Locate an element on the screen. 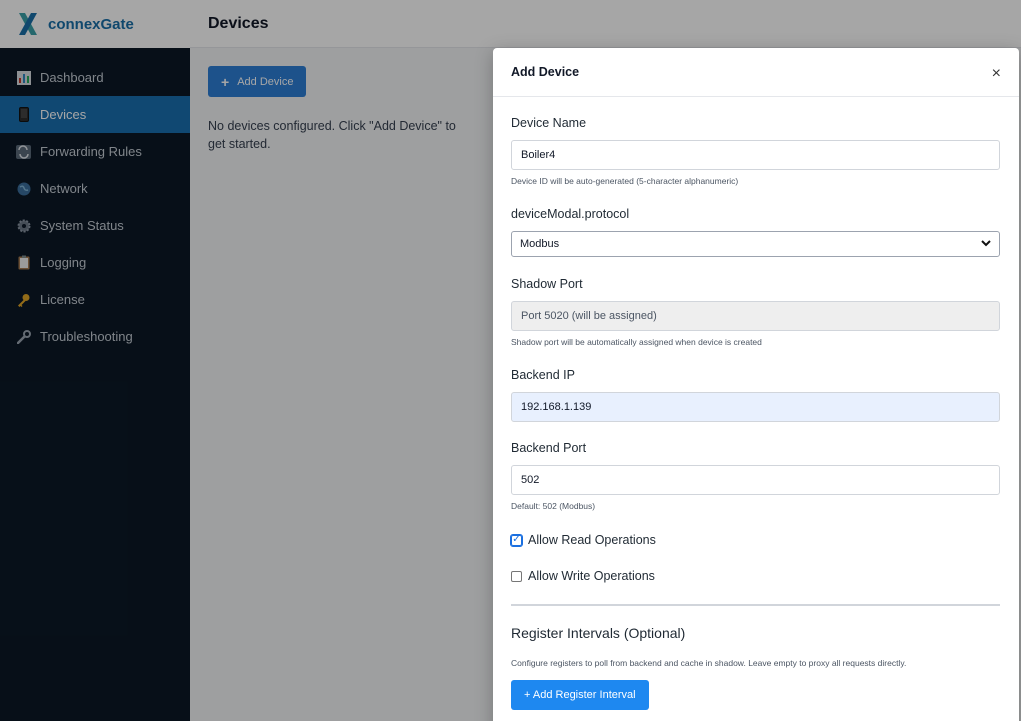 The image size is (1021, 721). protocol-label: deviceModal.protocol is located at coordinates (570, 214).